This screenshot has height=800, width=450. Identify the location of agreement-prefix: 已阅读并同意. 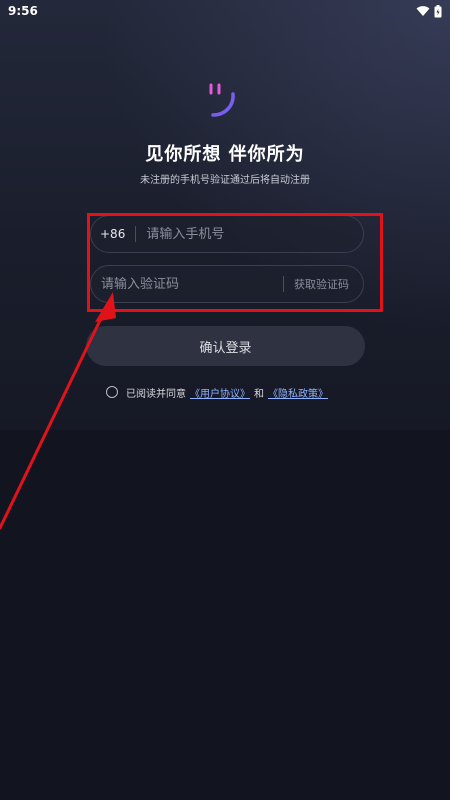
(156, 394).